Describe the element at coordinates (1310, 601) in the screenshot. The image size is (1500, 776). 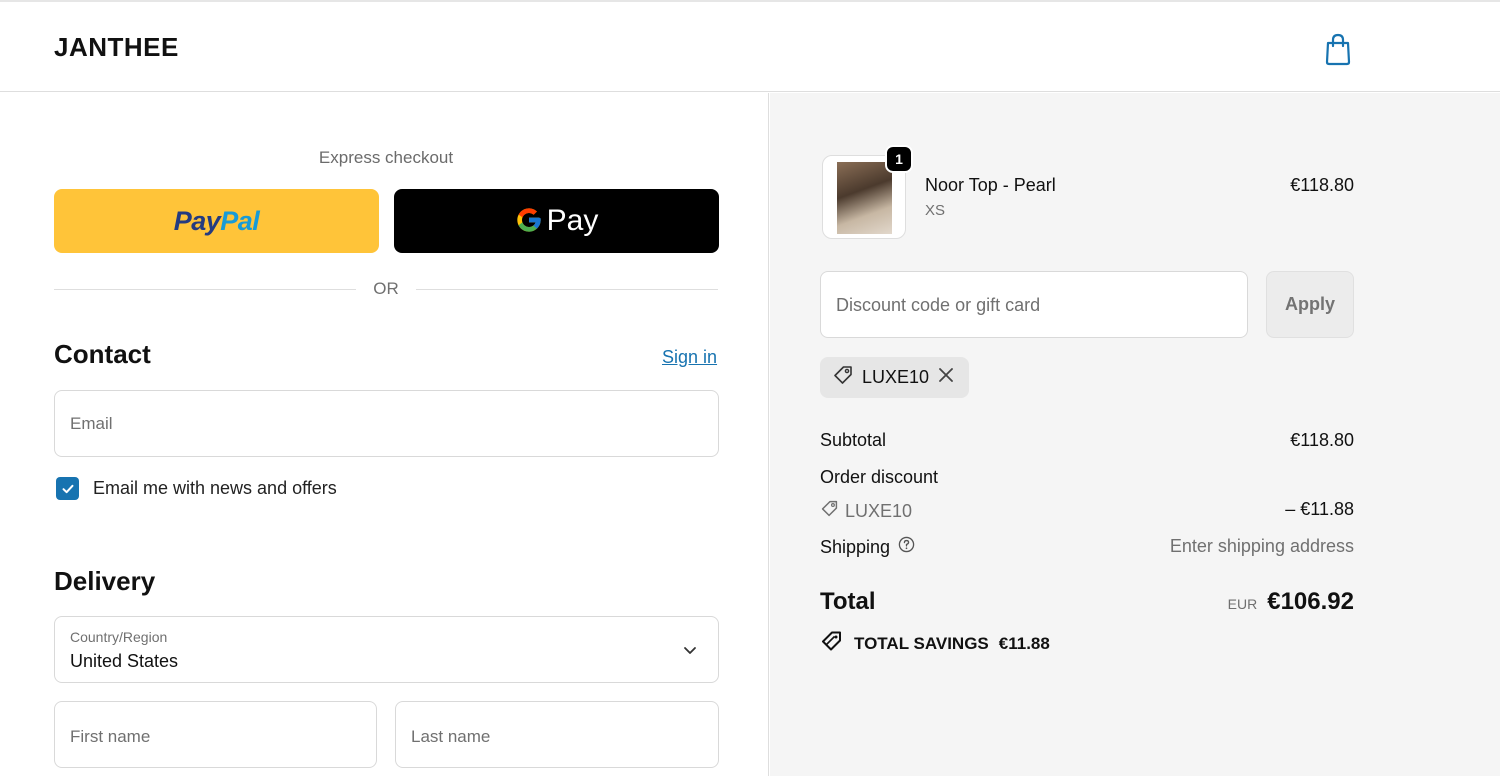
I see `total-value: €106.92` at that location.